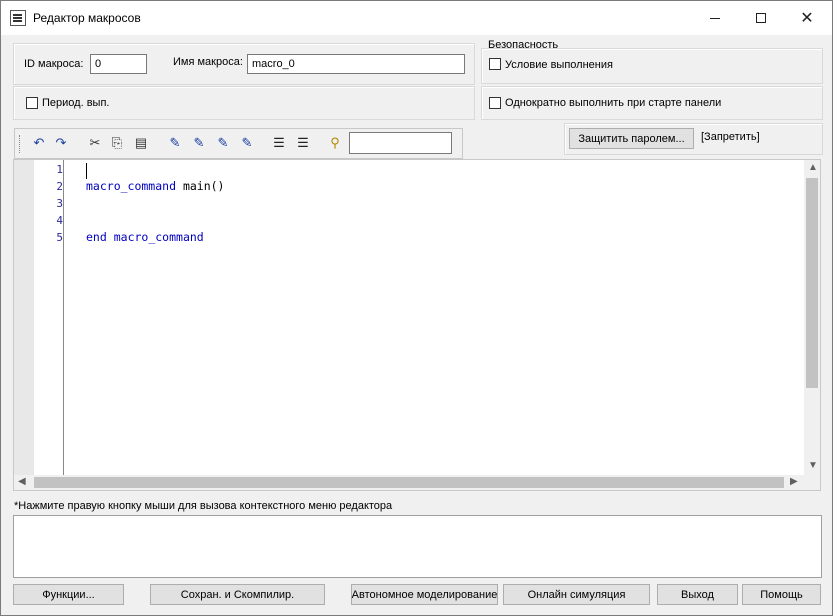  Describe the element at coordinates (200, 186) in the screenshot. I see `code-text: main()` at that location.